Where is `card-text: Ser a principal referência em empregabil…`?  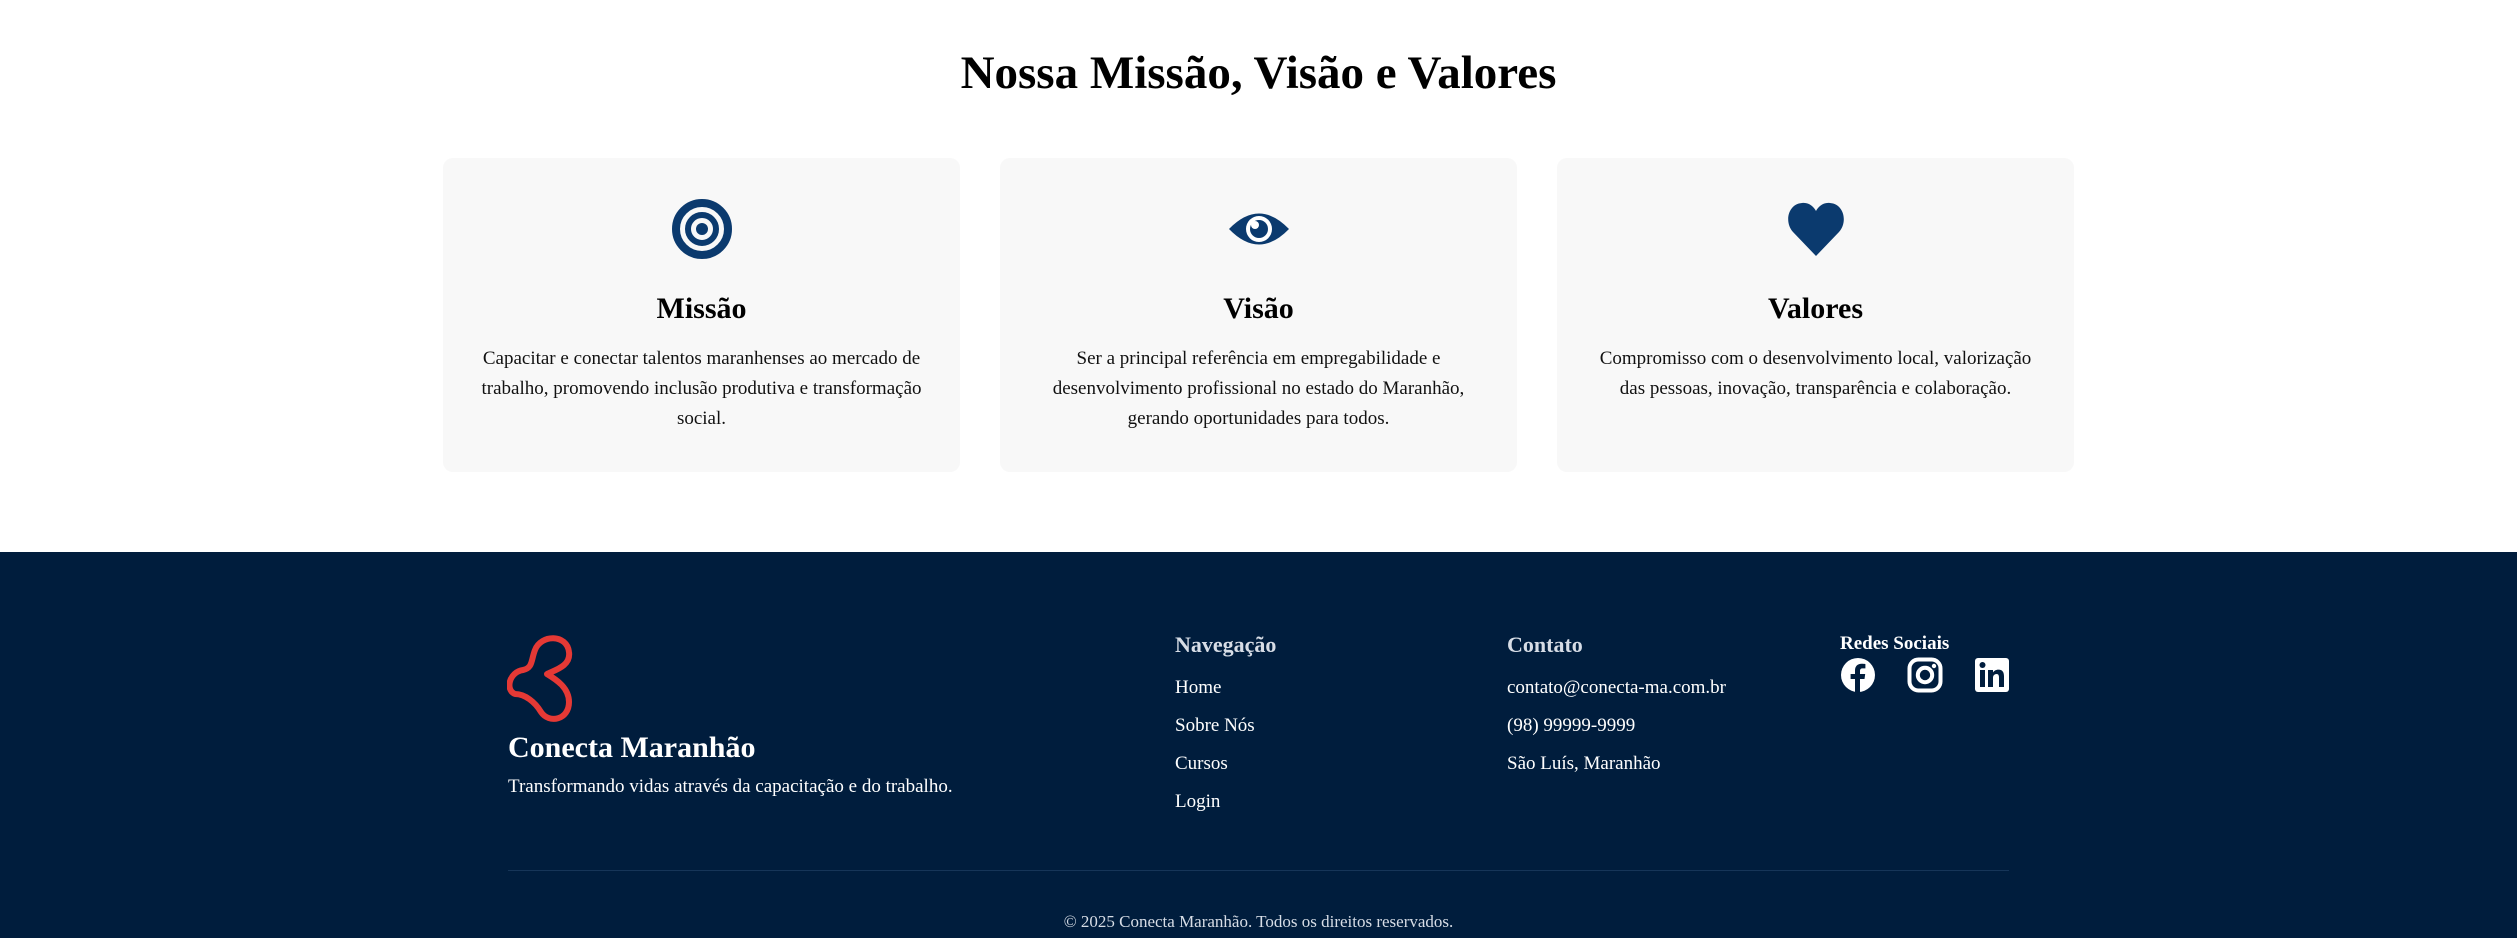
card-text: Ser a principal referência em empregabil… is located at coordinates (1258, 388).